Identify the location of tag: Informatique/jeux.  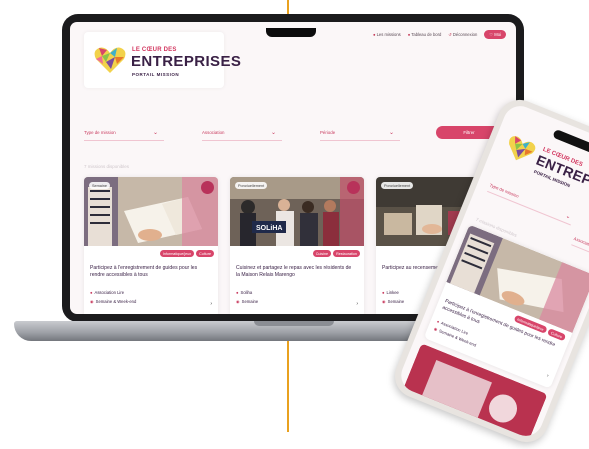
(177, 253).